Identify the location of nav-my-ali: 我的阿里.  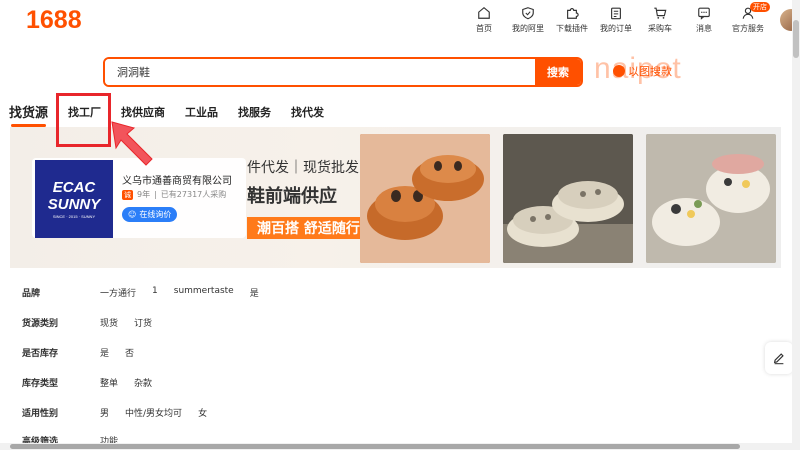
(528, 20).